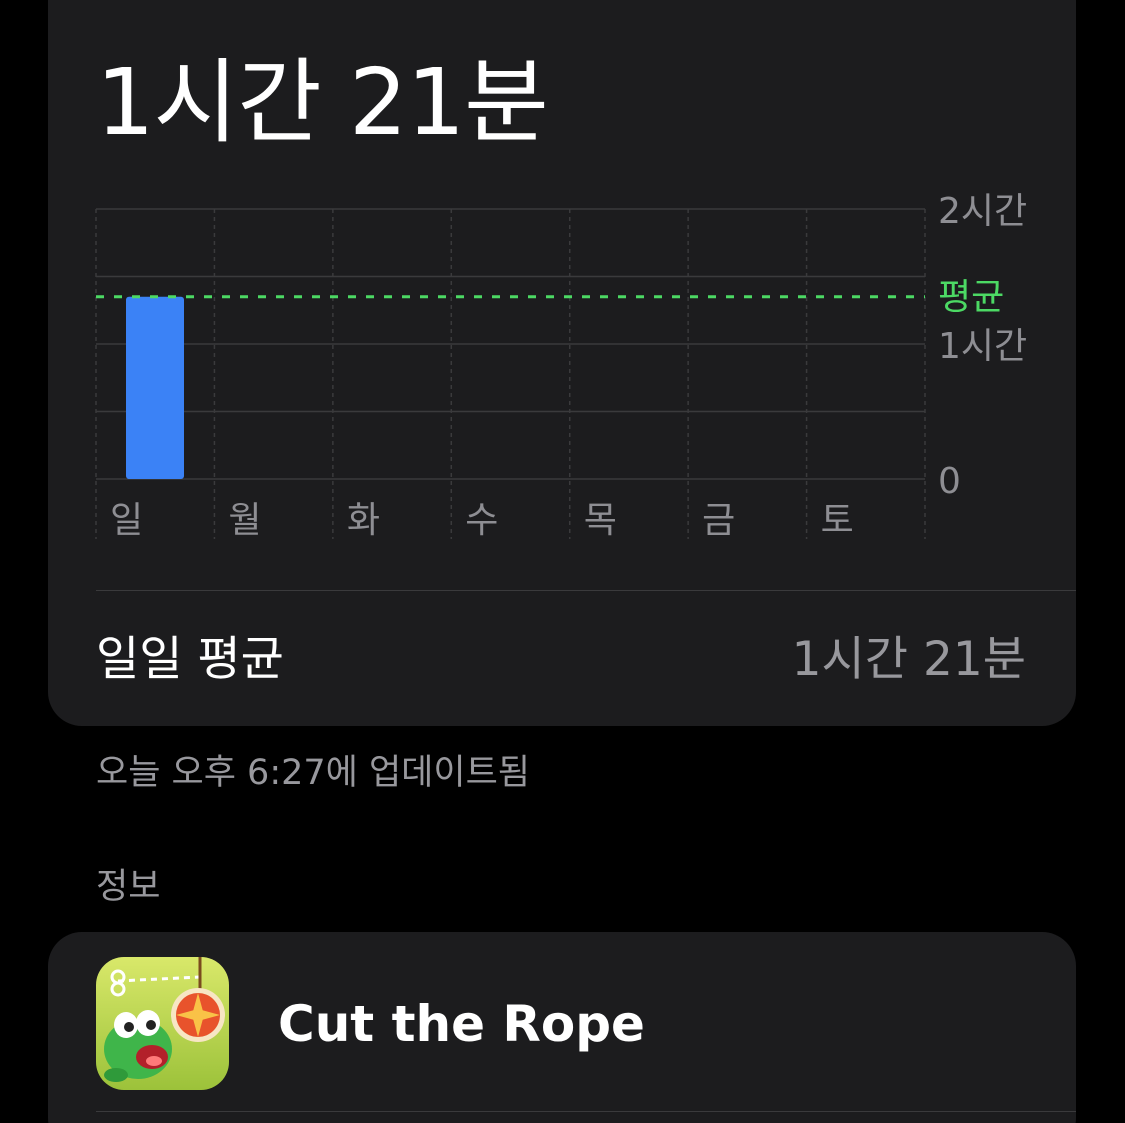 Image resolution: width=1125 pixels, height=1123 pixels. Describe the element at coordinates (244, 520) in the screenshot. I see `chart-x-tick-label: 월` at that location.